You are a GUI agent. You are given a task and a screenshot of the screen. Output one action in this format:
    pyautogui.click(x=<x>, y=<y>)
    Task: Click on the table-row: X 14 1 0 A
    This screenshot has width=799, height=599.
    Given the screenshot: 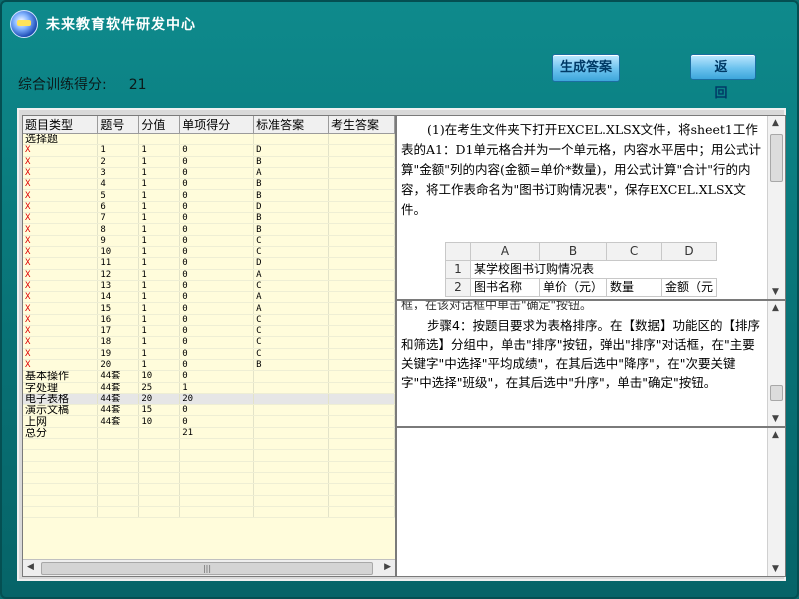 What is the action you would take?
    pyautogui.click(x=209, y=297)
    